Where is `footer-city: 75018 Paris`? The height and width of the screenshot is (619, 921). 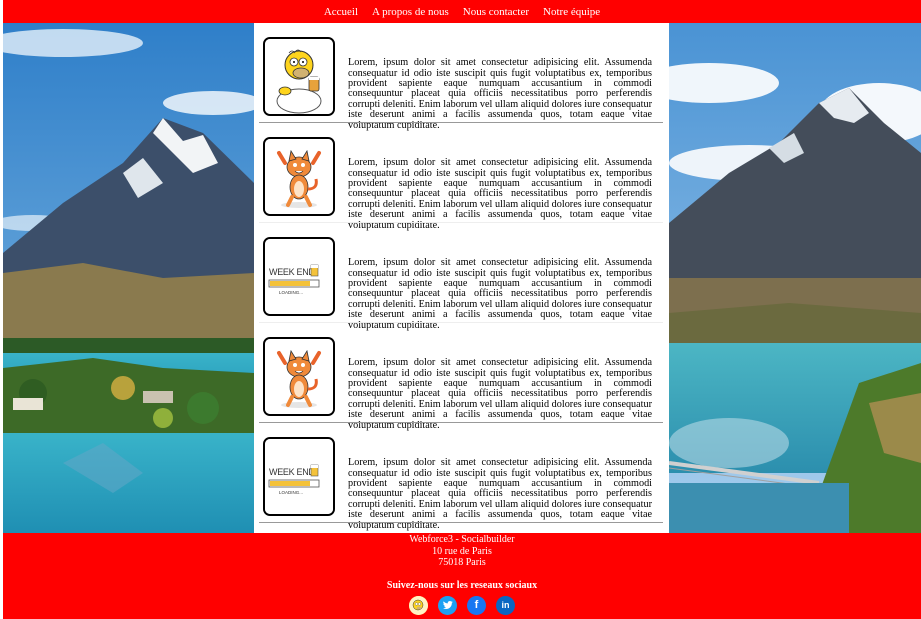 footer-city: 75018 Paris is located at coordinates (462, 562).